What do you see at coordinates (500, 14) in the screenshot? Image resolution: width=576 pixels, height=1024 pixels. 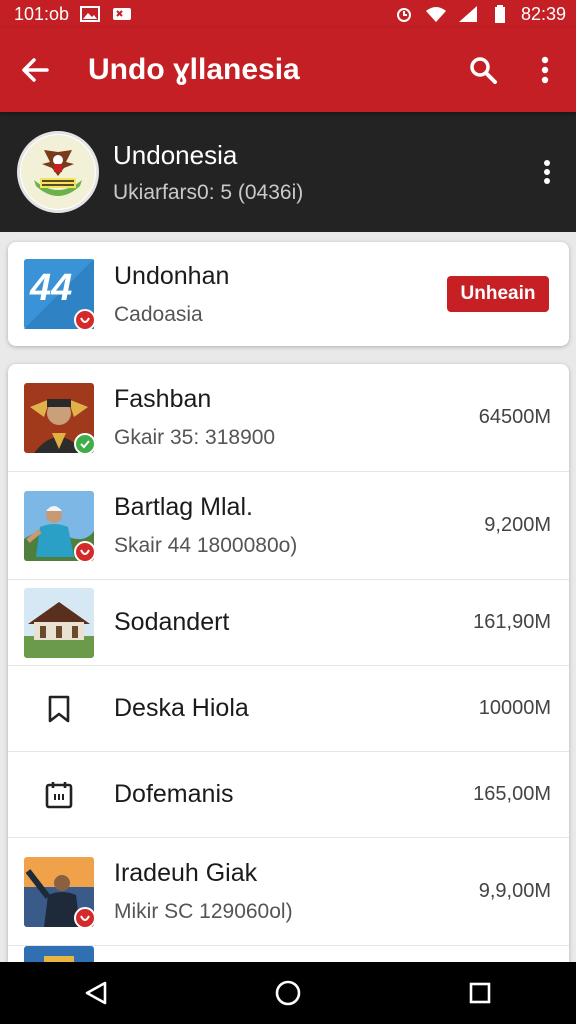 I see `battery-icon` at bounding box center [500, 14].